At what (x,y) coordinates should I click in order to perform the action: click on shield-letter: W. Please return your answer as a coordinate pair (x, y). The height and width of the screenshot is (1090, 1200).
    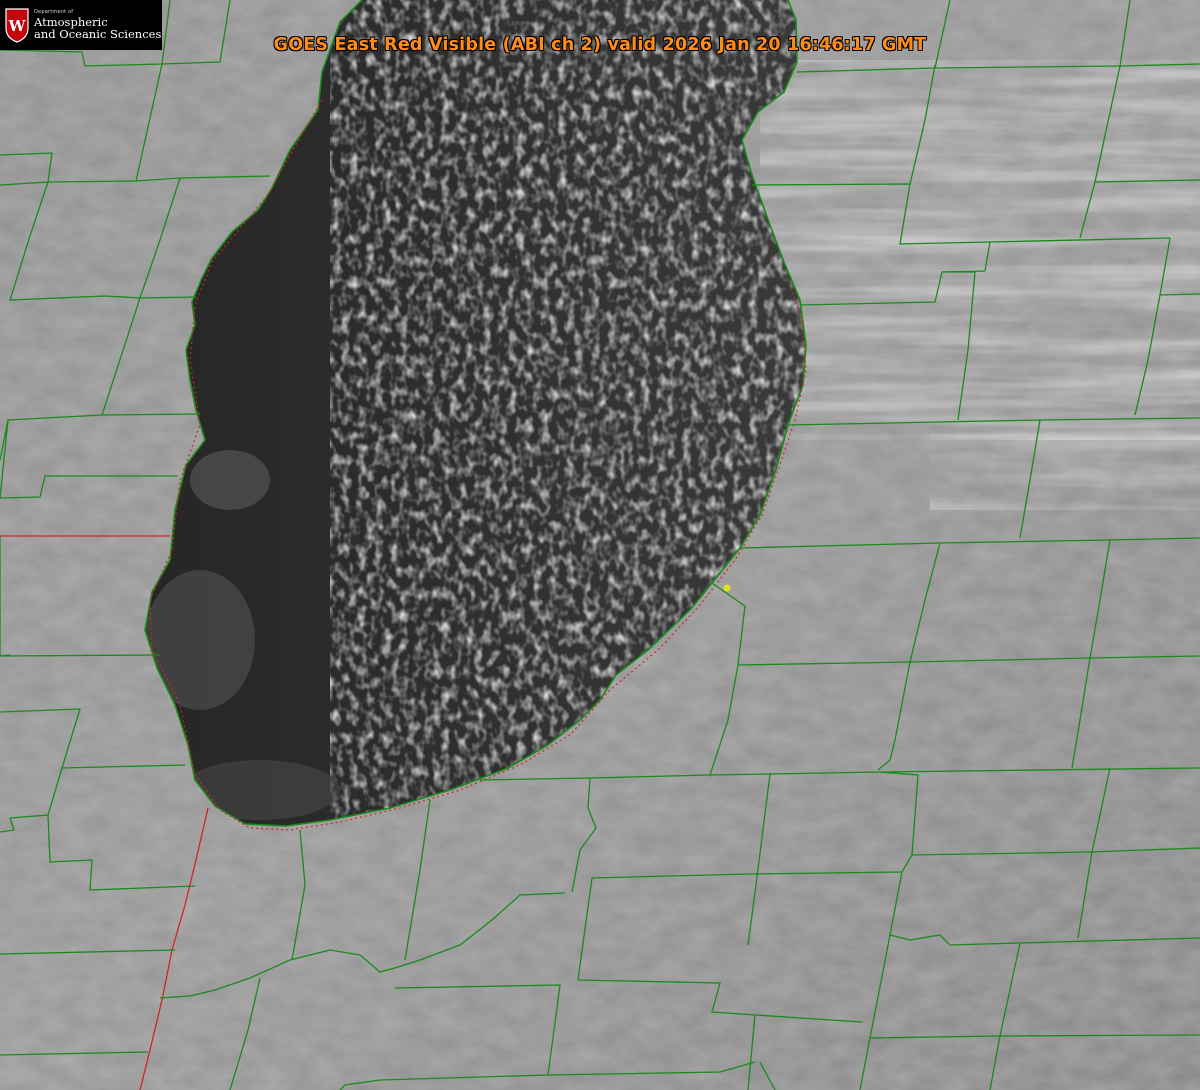
    Looking at the image, I should click on (17, 26).